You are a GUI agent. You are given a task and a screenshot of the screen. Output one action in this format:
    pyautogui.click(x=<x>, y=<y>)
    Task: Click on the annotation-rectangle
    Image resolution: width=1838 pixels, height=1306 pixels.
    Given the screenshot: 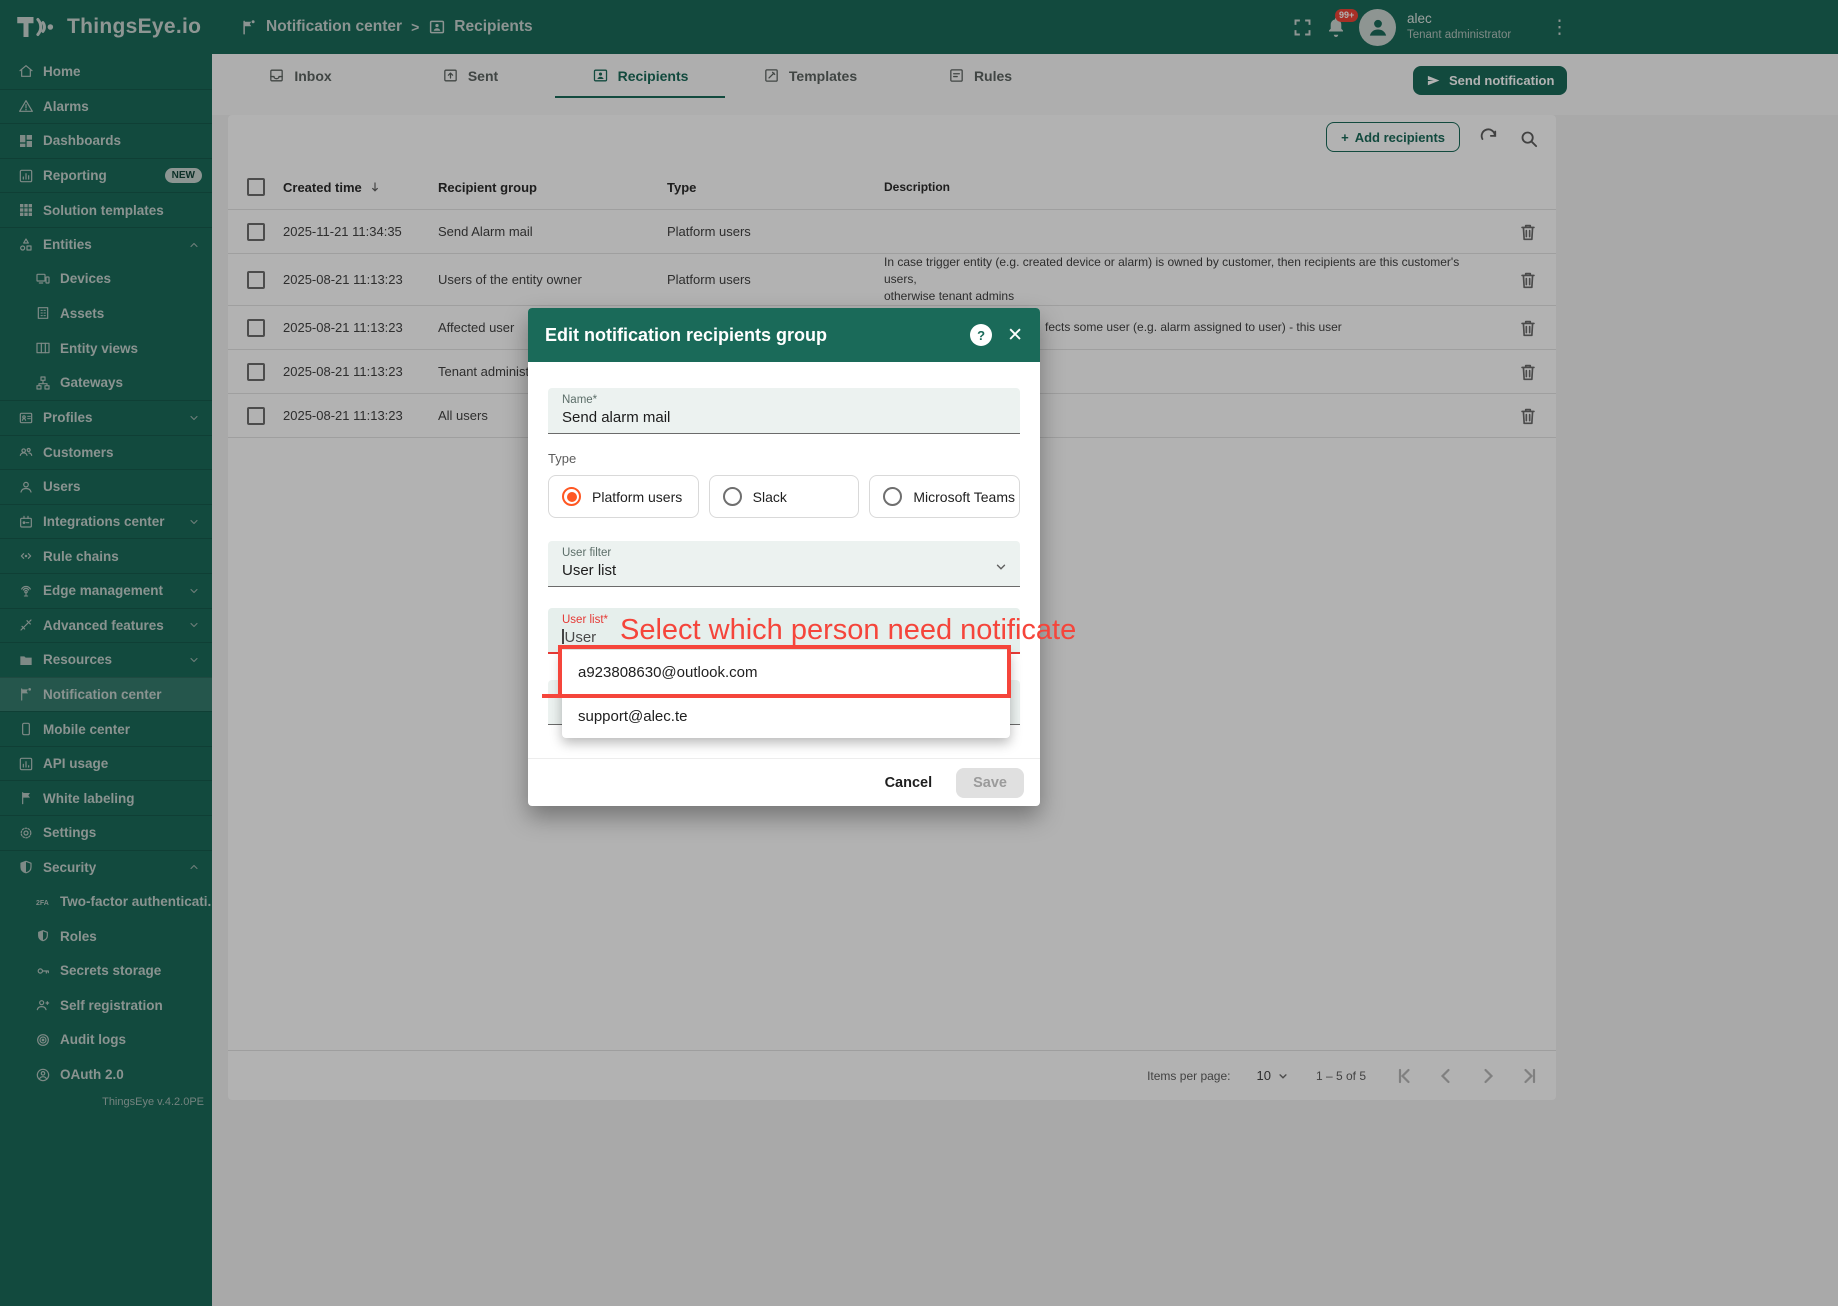 What is the action you would take?
    pyautogui.click(x=776, y=671)
    